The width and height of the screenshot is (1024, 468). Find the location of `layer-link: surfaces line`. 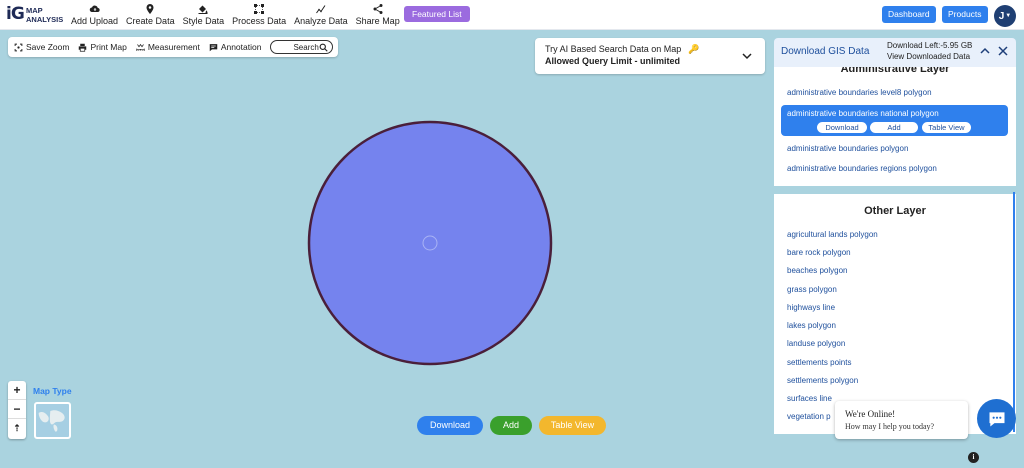

layer-link: surfaces line is located at coordinates (809, 398).